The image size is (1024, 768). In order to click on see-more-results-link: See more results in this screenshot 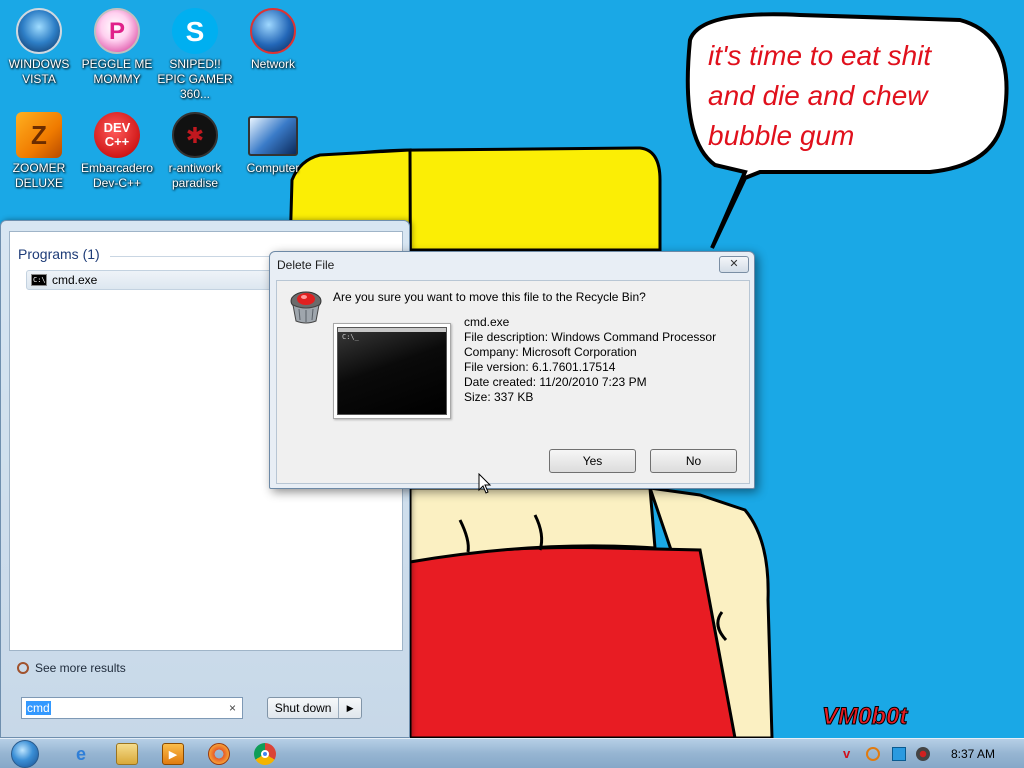, I will do `click(71, 668)`.